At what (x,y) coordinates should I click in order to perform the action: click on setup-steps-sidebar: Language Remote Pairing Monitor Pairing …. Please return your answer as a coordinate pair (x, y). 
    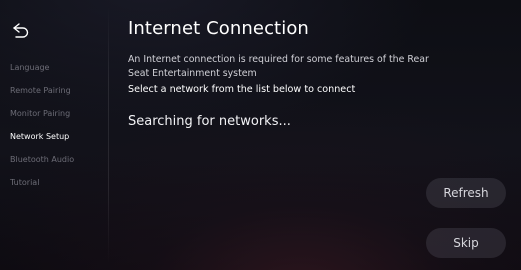
    Looking at the image, I should click on (42, 125).